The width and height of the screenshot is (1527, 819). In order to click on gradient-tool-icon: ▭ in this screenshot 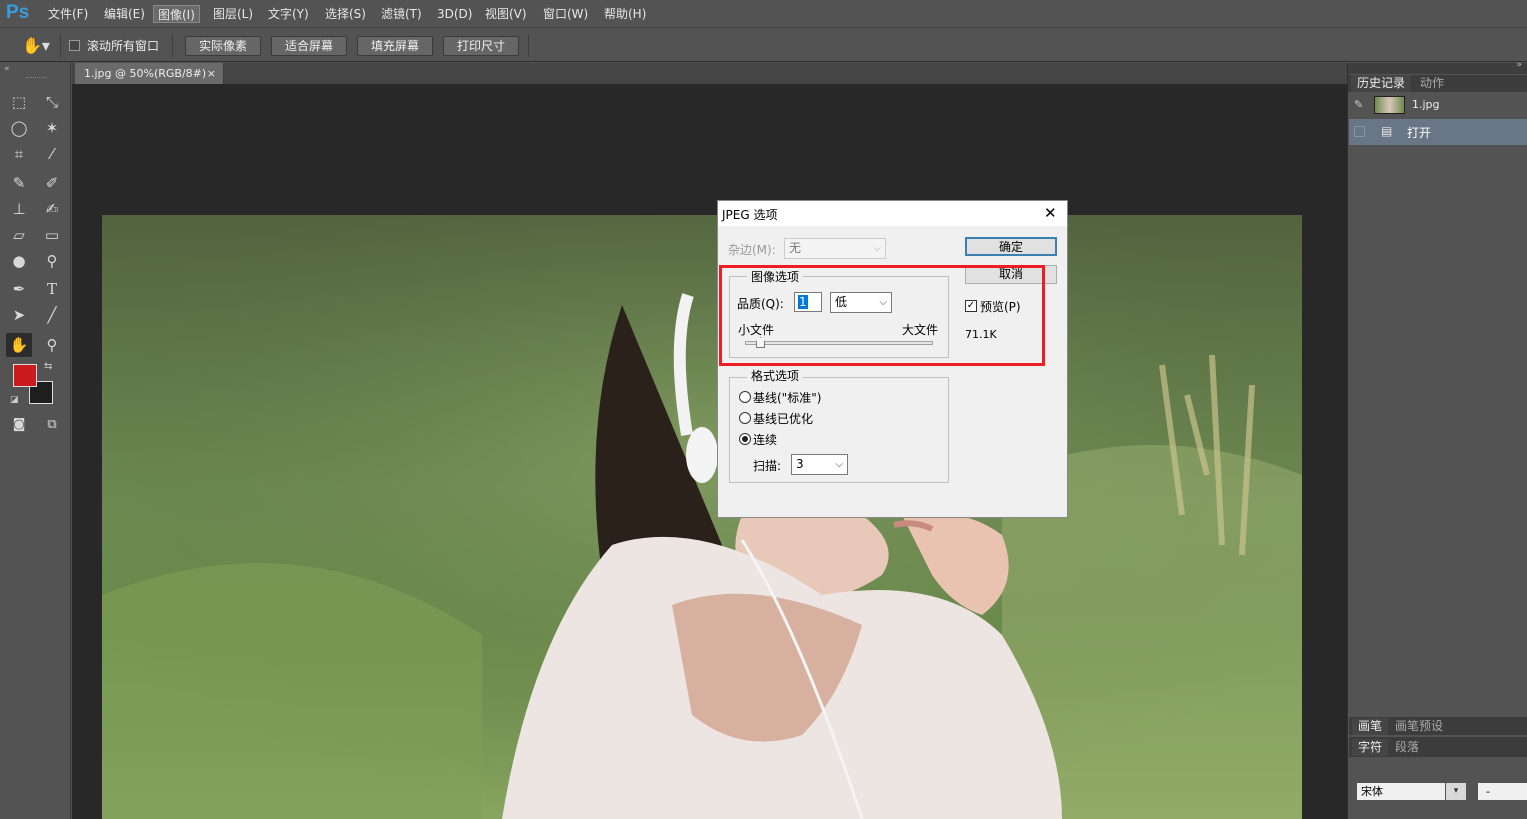, I will do `click(52, 235)`.